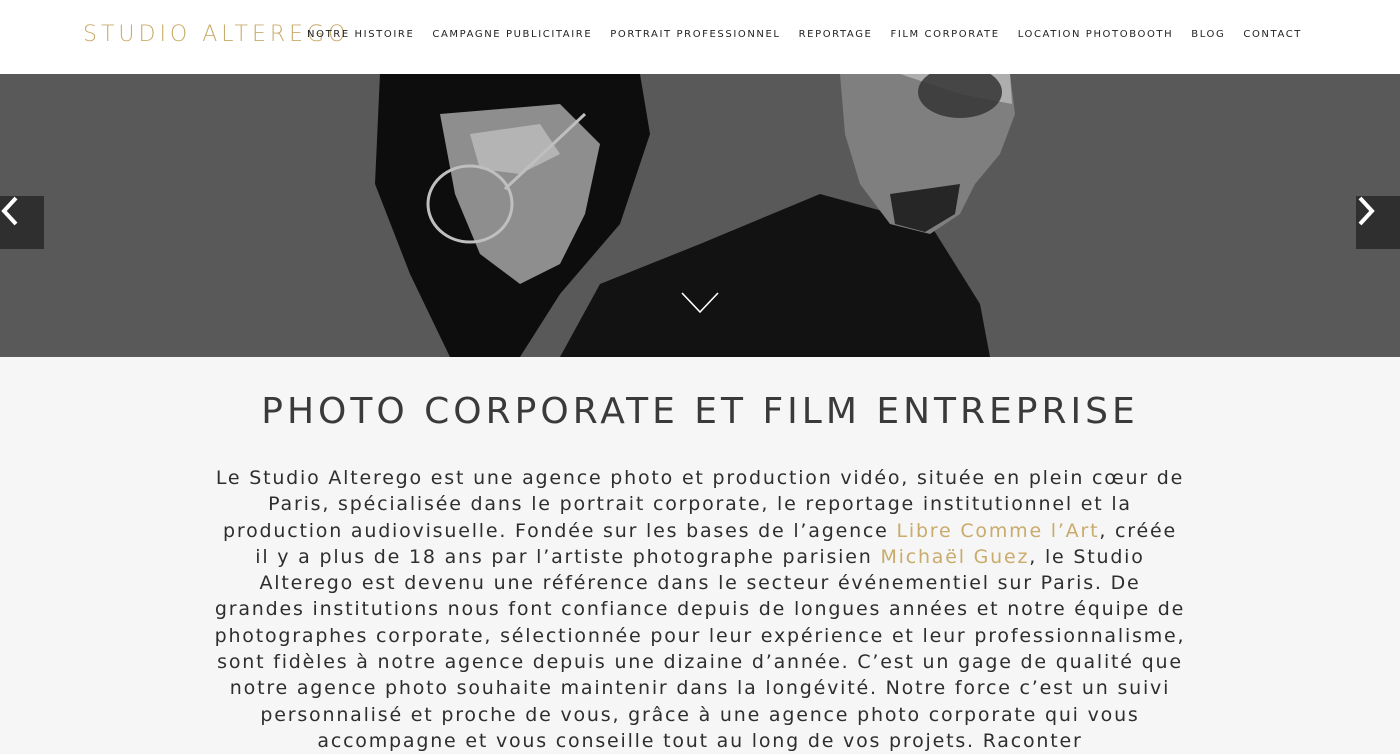 This screenshot has height=754, width=1400. What do you see at coordinates (1096, 34) in the screenshot?
I see `nav-item-location-photobooth: LOCATION PHOTOBOOTH` at bounding box center [1096, 34].